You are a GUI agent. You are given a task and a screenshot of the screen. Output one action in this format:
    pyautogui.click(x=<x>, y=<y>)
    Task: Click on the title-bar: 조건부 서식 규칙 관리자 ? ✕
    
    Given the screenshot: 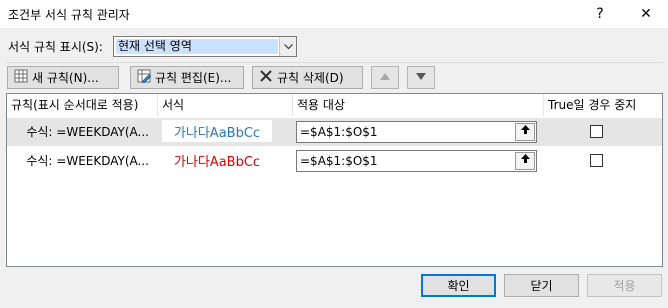 What is the action you would take?
    pyautogui.click(x=334, y=14)
    